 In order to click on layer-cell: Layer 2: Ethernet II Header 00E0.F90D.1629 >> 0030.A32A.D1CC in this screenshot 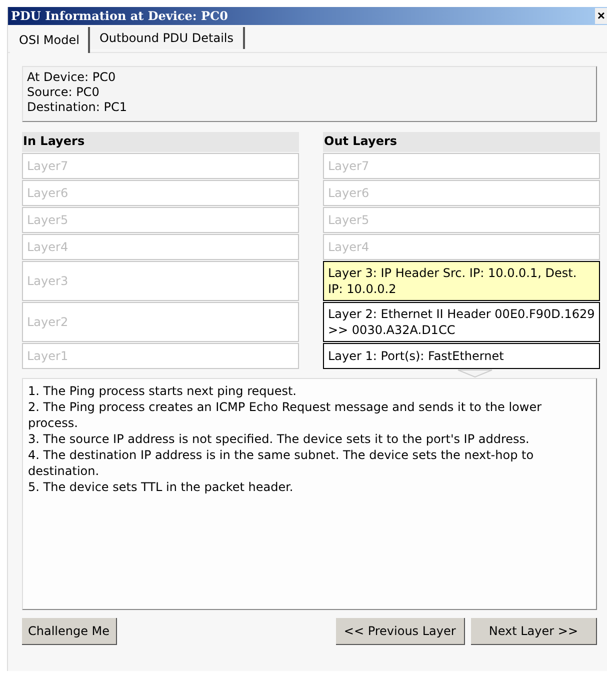, I will do `click(461, 322)`.